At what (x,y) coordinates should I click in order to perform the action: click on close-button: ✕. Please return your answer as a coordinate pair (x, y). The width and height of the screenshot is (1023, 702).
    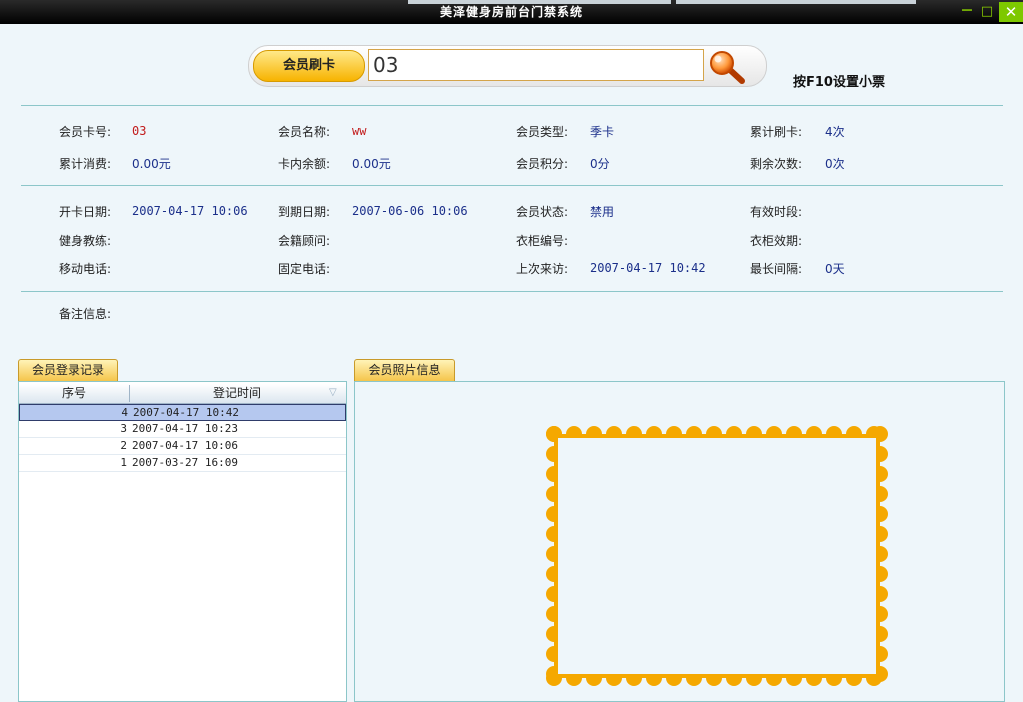
    Looking at the image, I should click on (1011, 12).